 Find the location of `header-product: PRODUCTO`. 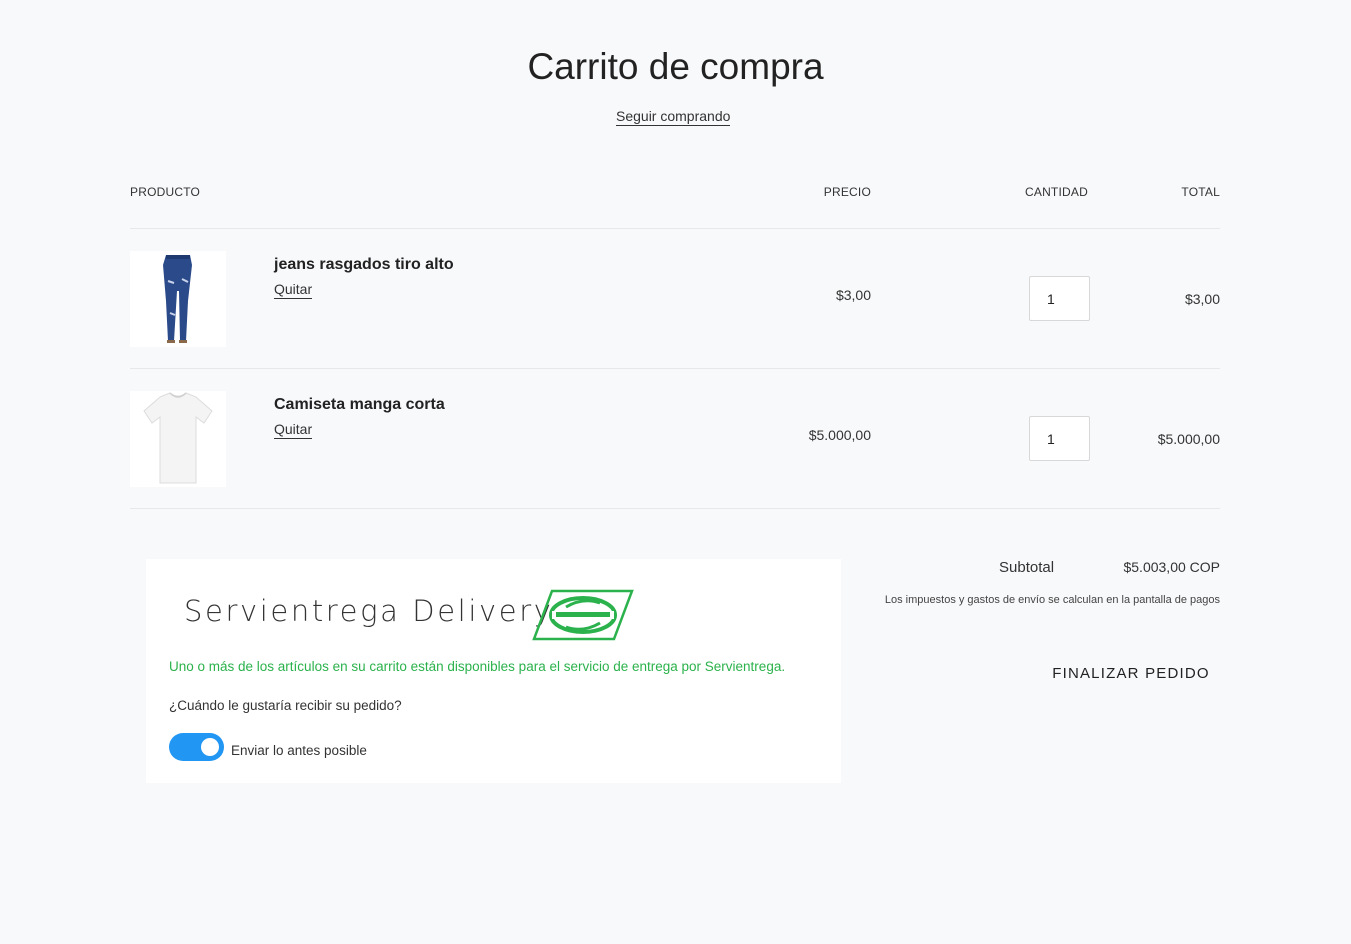

header-product: PRODUCTO is located at coordinates (165, 192).